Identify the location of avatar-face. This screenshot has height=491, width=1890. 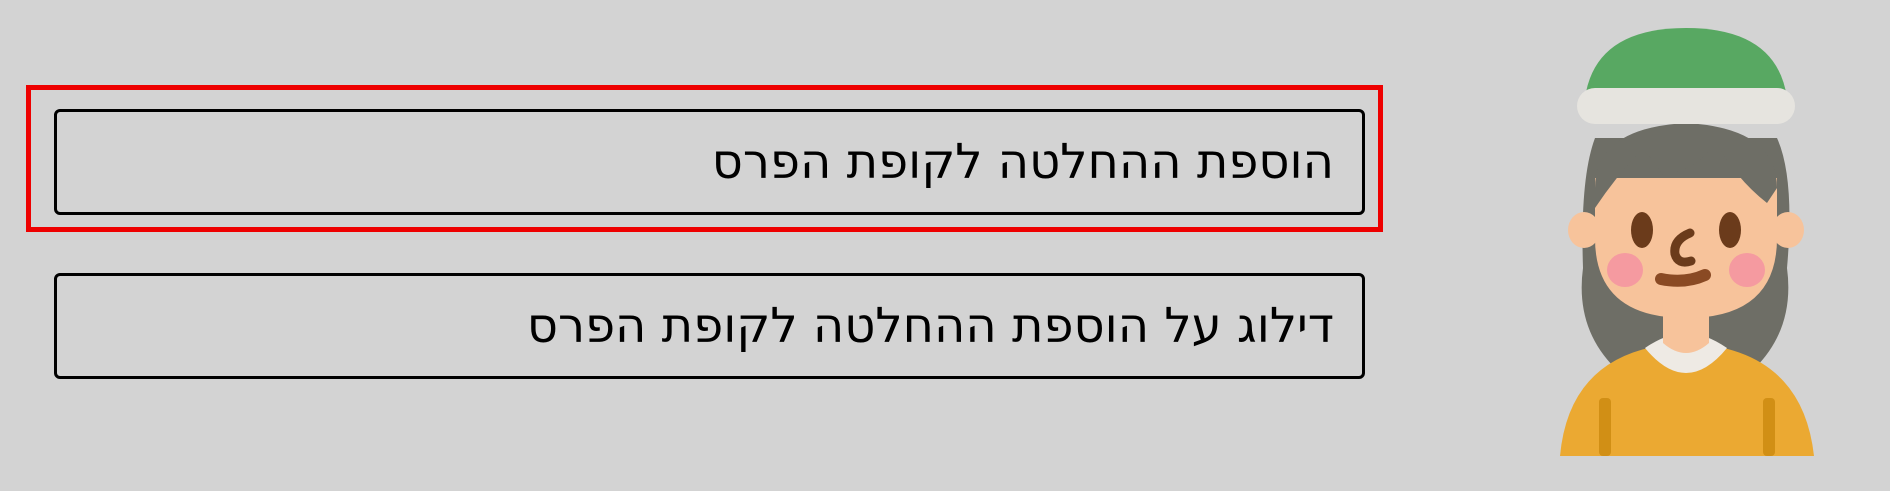
(1686, 248).